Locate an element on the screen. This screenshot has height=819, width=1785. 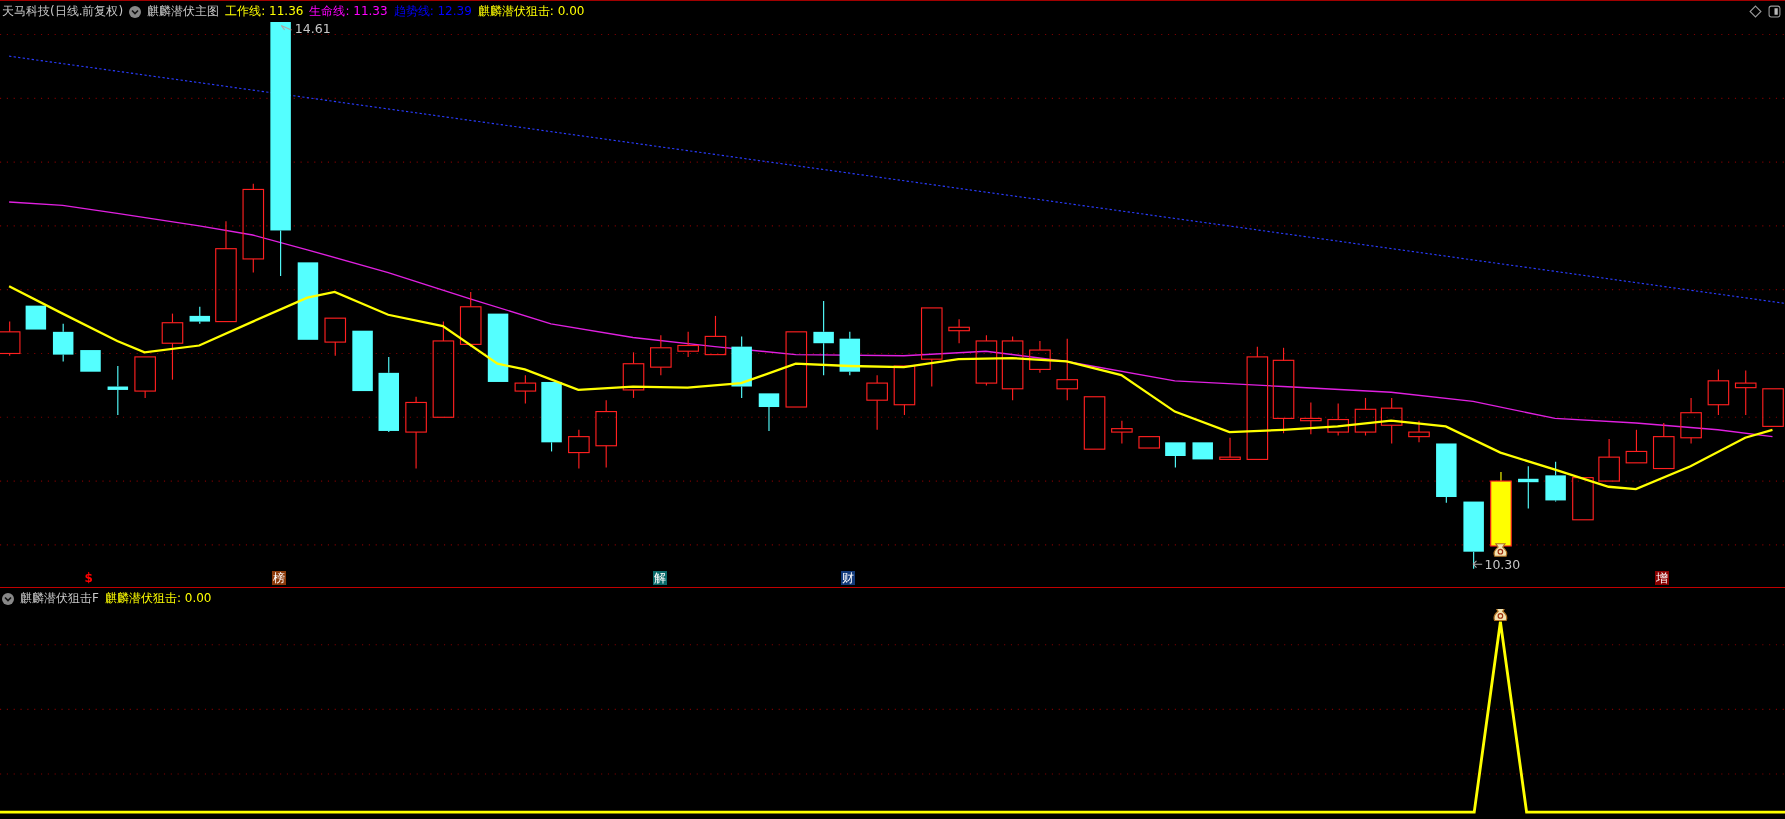
indicator-reading: 趋势线: 12.39 is located at coordinates (432, 11).